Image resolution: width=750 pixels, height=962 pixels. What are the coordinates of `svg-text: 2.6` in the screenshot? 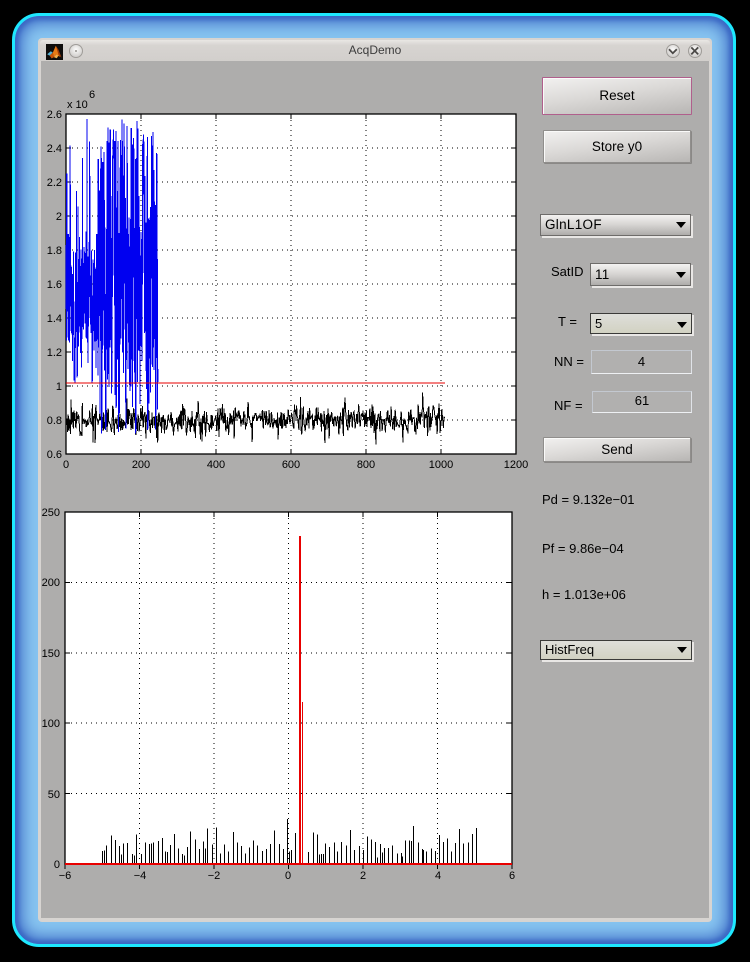 It's located at (54, 115).